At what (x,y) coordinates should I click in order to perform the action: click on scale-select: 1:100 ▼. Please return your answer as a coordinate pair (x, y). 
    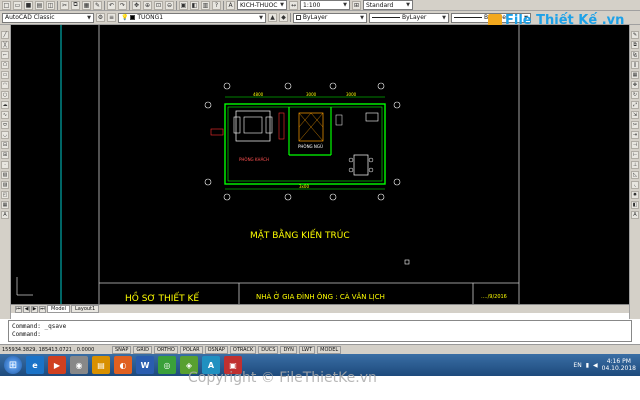
    Looking at the image, I should click on (325, 5).